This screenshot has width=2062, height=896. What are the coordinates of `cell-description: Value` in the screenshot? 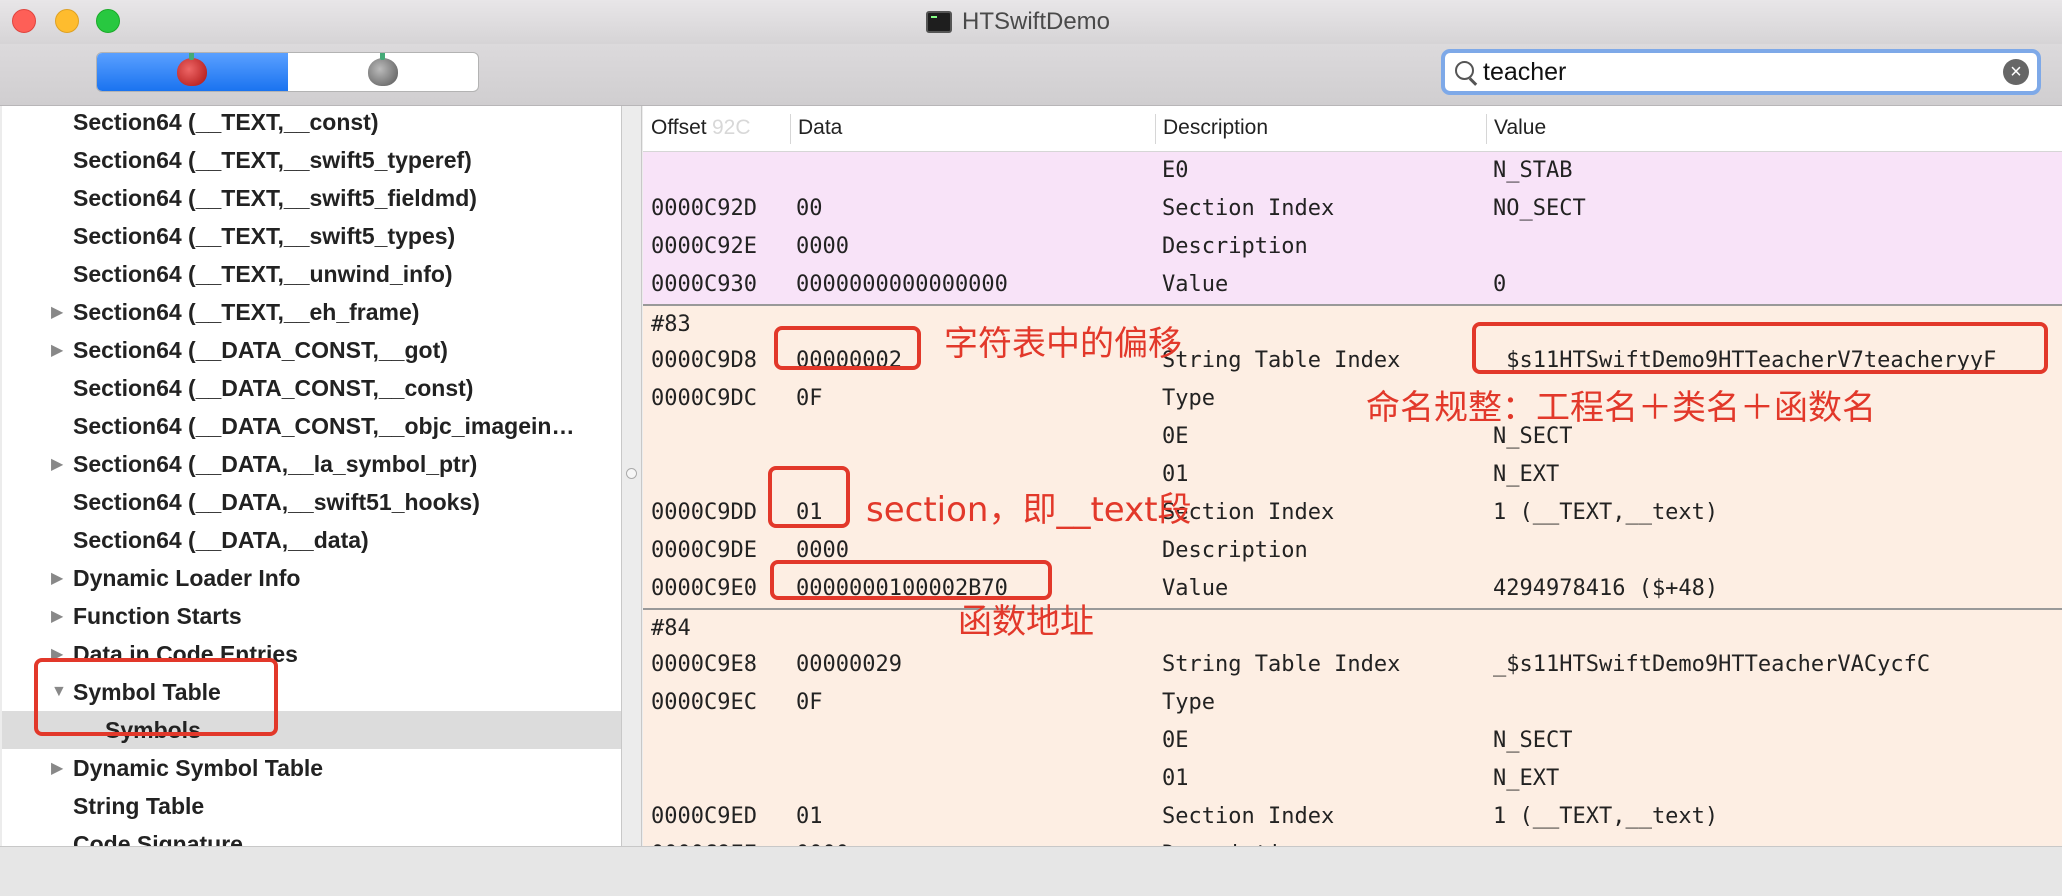 It's located at (1195, 284).